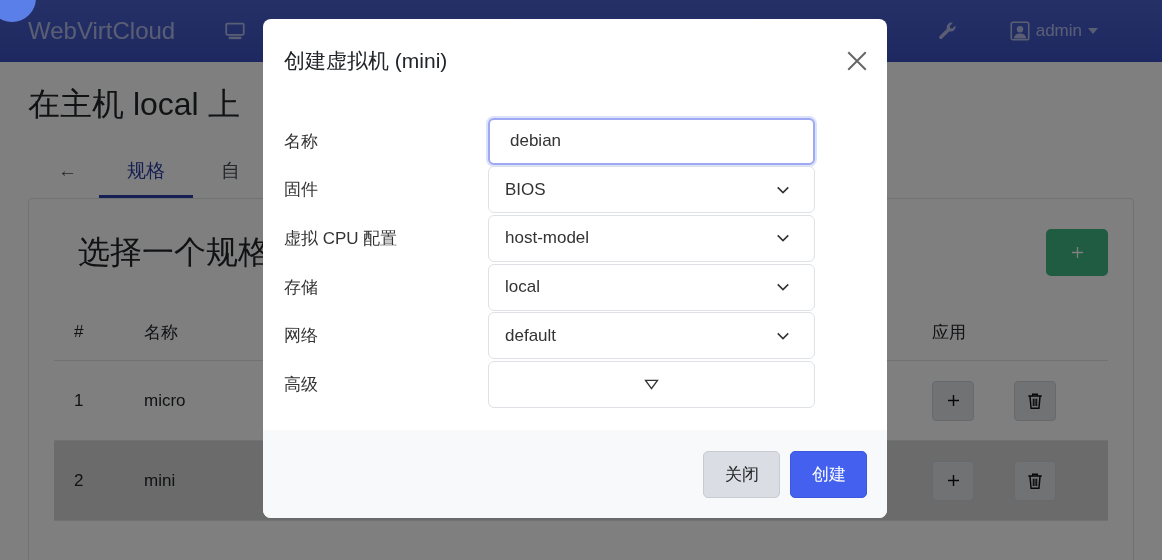  Describe the element at coordinates (949, 332) in the screenshot. I see `column-header: 应用` at that location.